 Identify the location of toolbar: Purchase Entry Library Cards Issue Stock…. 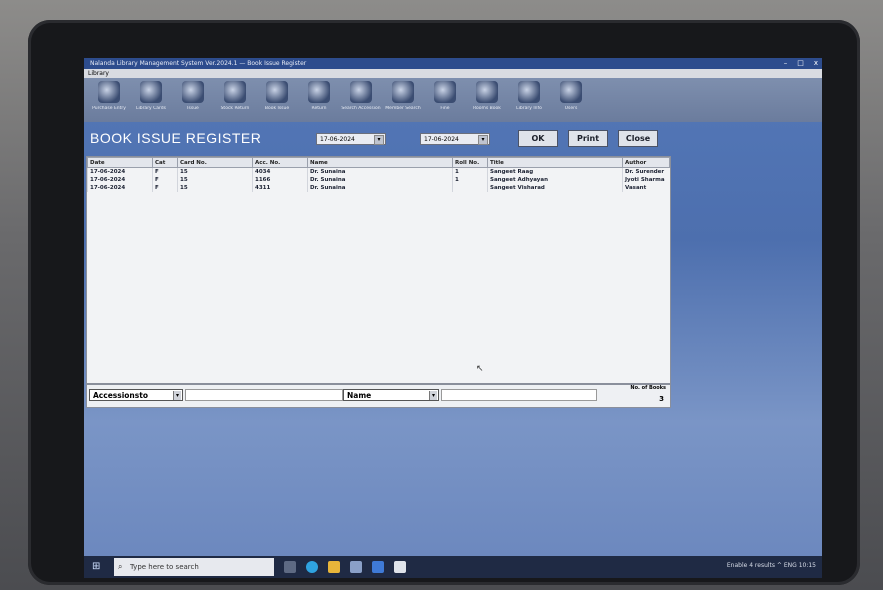
(453, 100).